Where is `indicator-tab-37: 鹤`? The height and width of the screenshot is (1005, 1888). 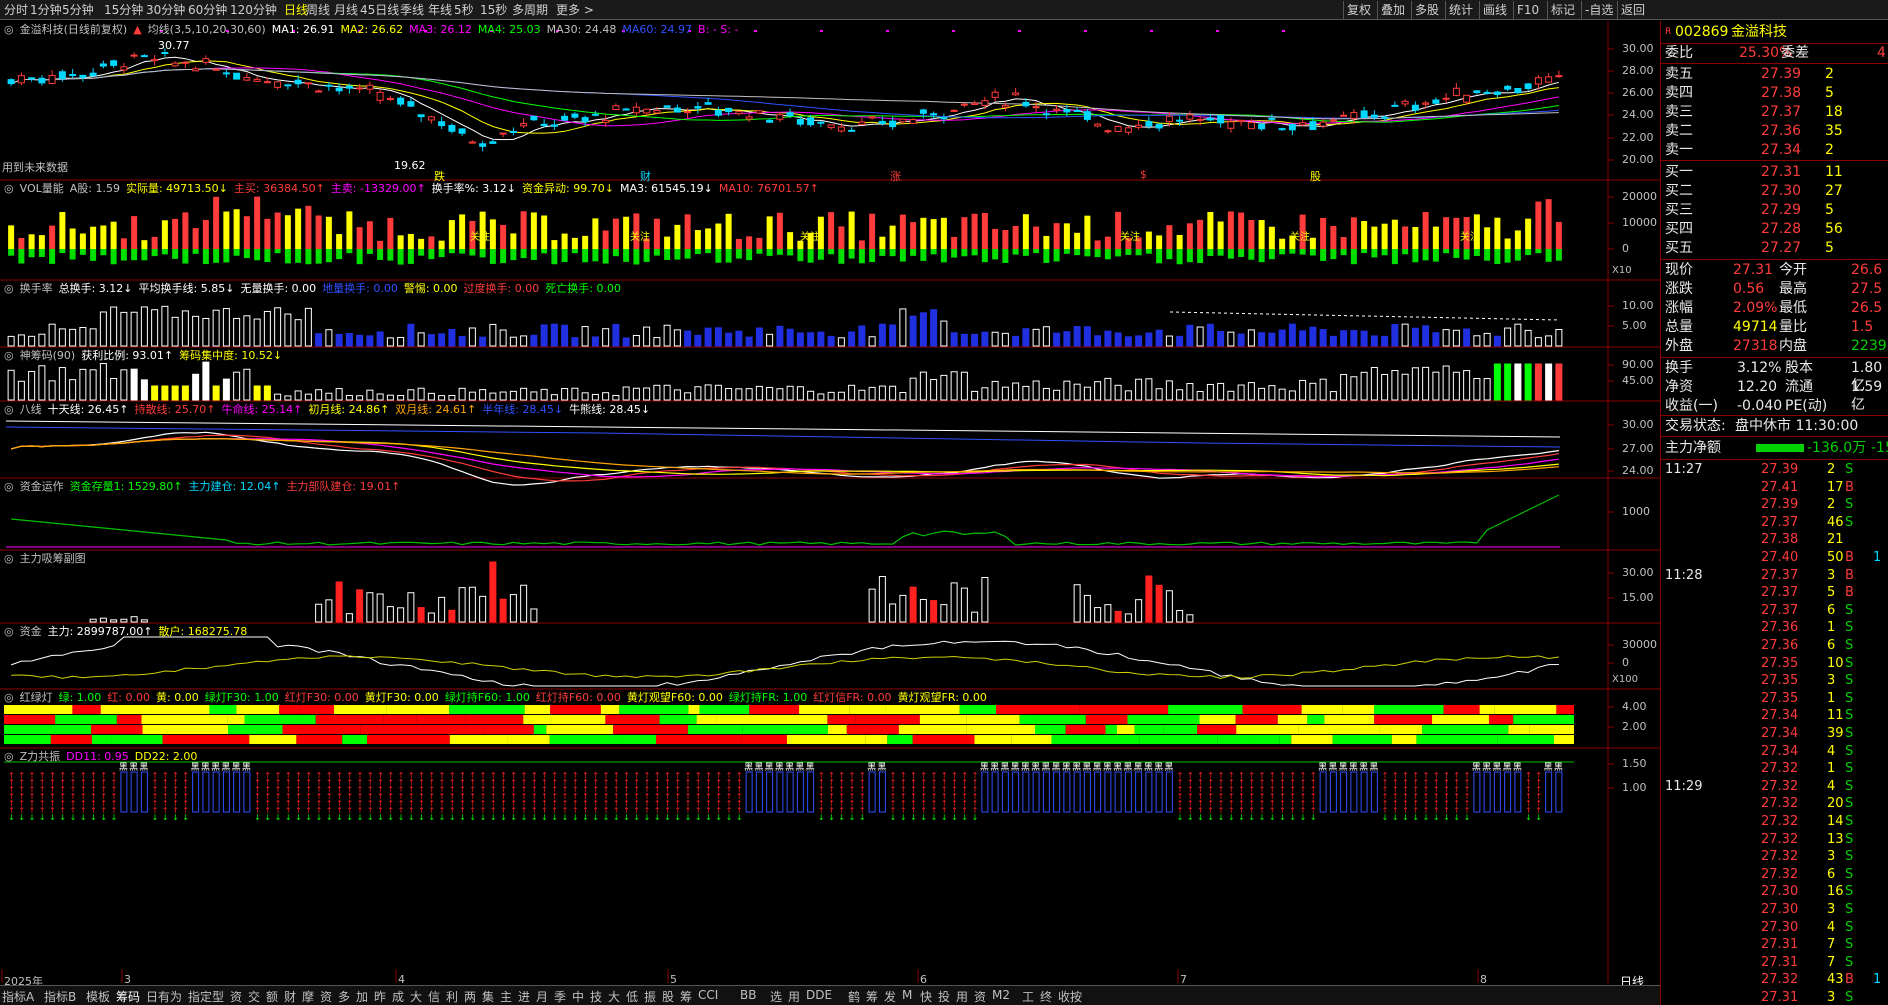 indicator-tab-37: 鹤 is located at coordinates (854, 996).